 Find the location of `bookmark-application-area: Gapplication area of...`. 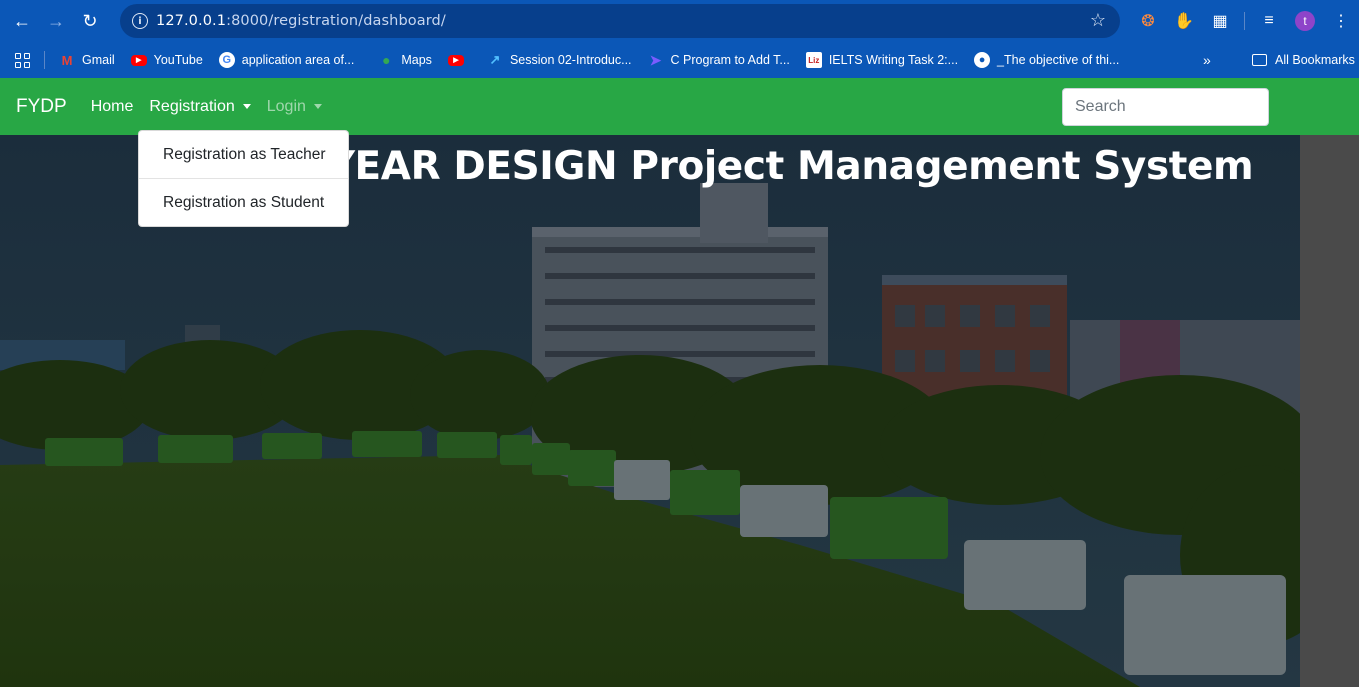

bookmark-application-area: Gapplication area of... is located at coordinates (286, 60).